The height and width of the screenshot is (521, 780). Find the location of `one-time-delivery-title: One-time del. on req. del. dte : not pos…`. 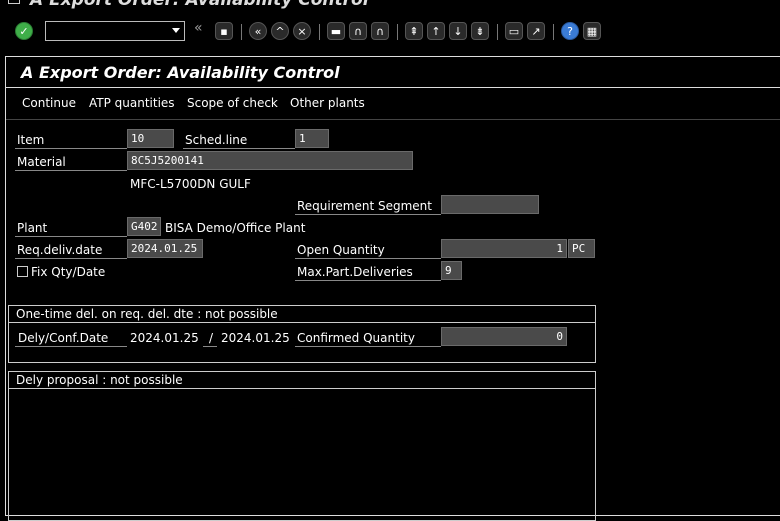

one-time-delivery-title: One-time del. on req. del. dte : not pos… is located at coordinates (147, 314).